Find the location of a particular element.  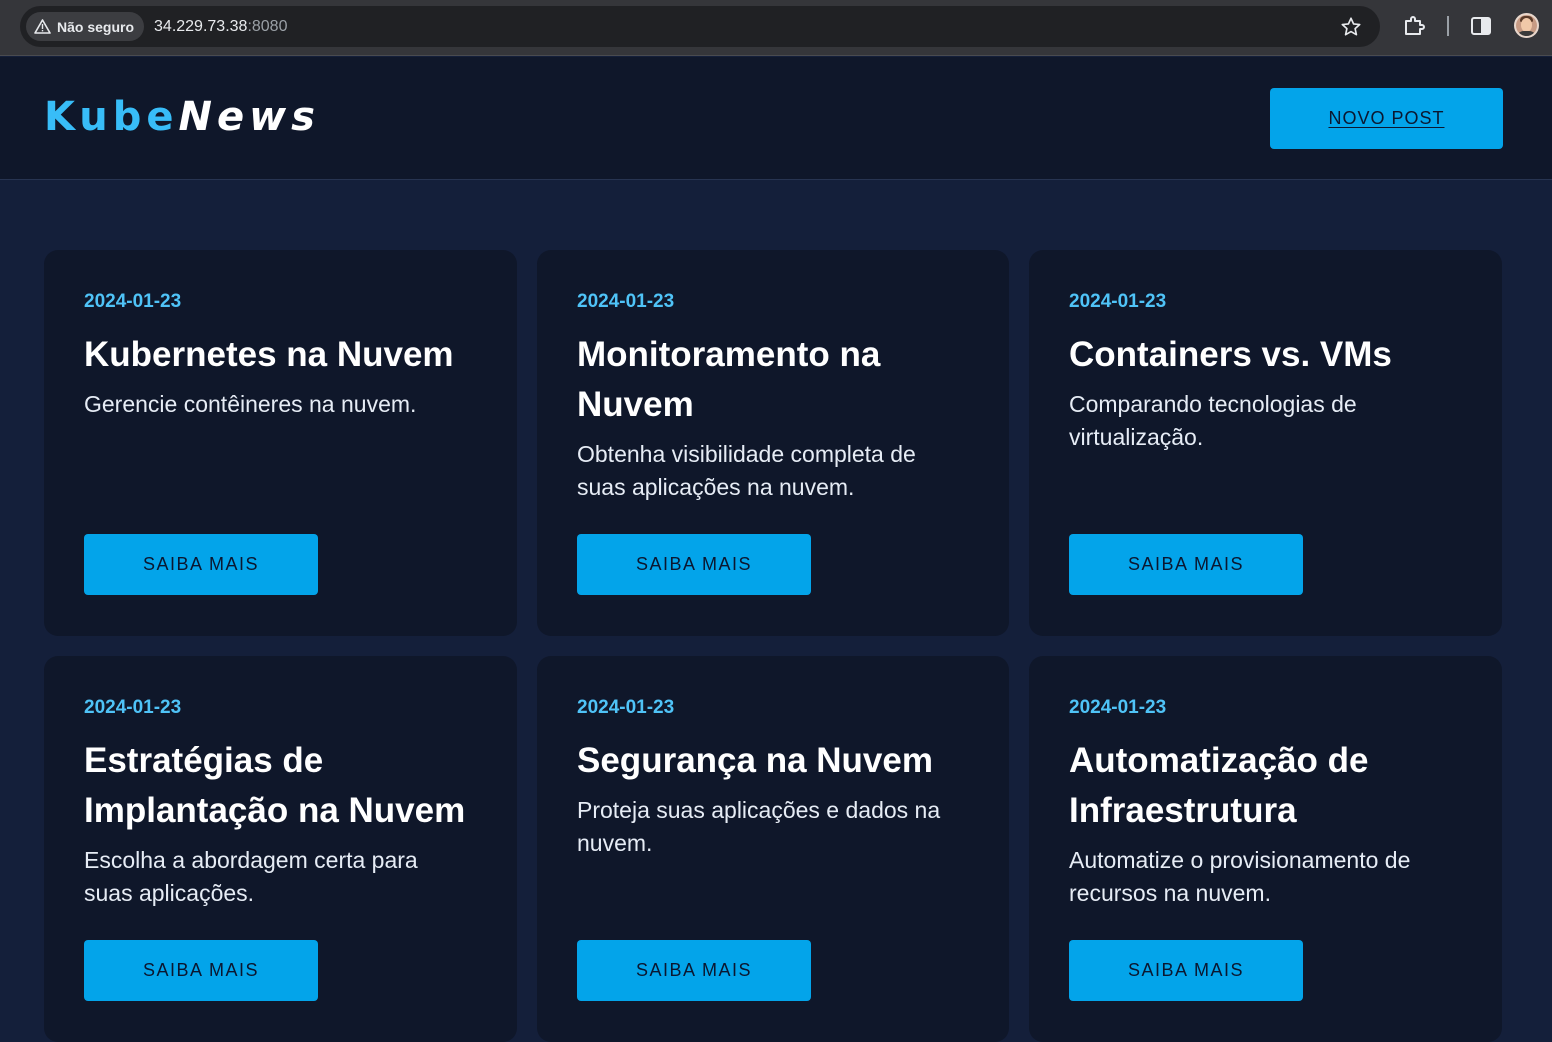

bookmark-star-icon is located at coordinates (1351, 29).